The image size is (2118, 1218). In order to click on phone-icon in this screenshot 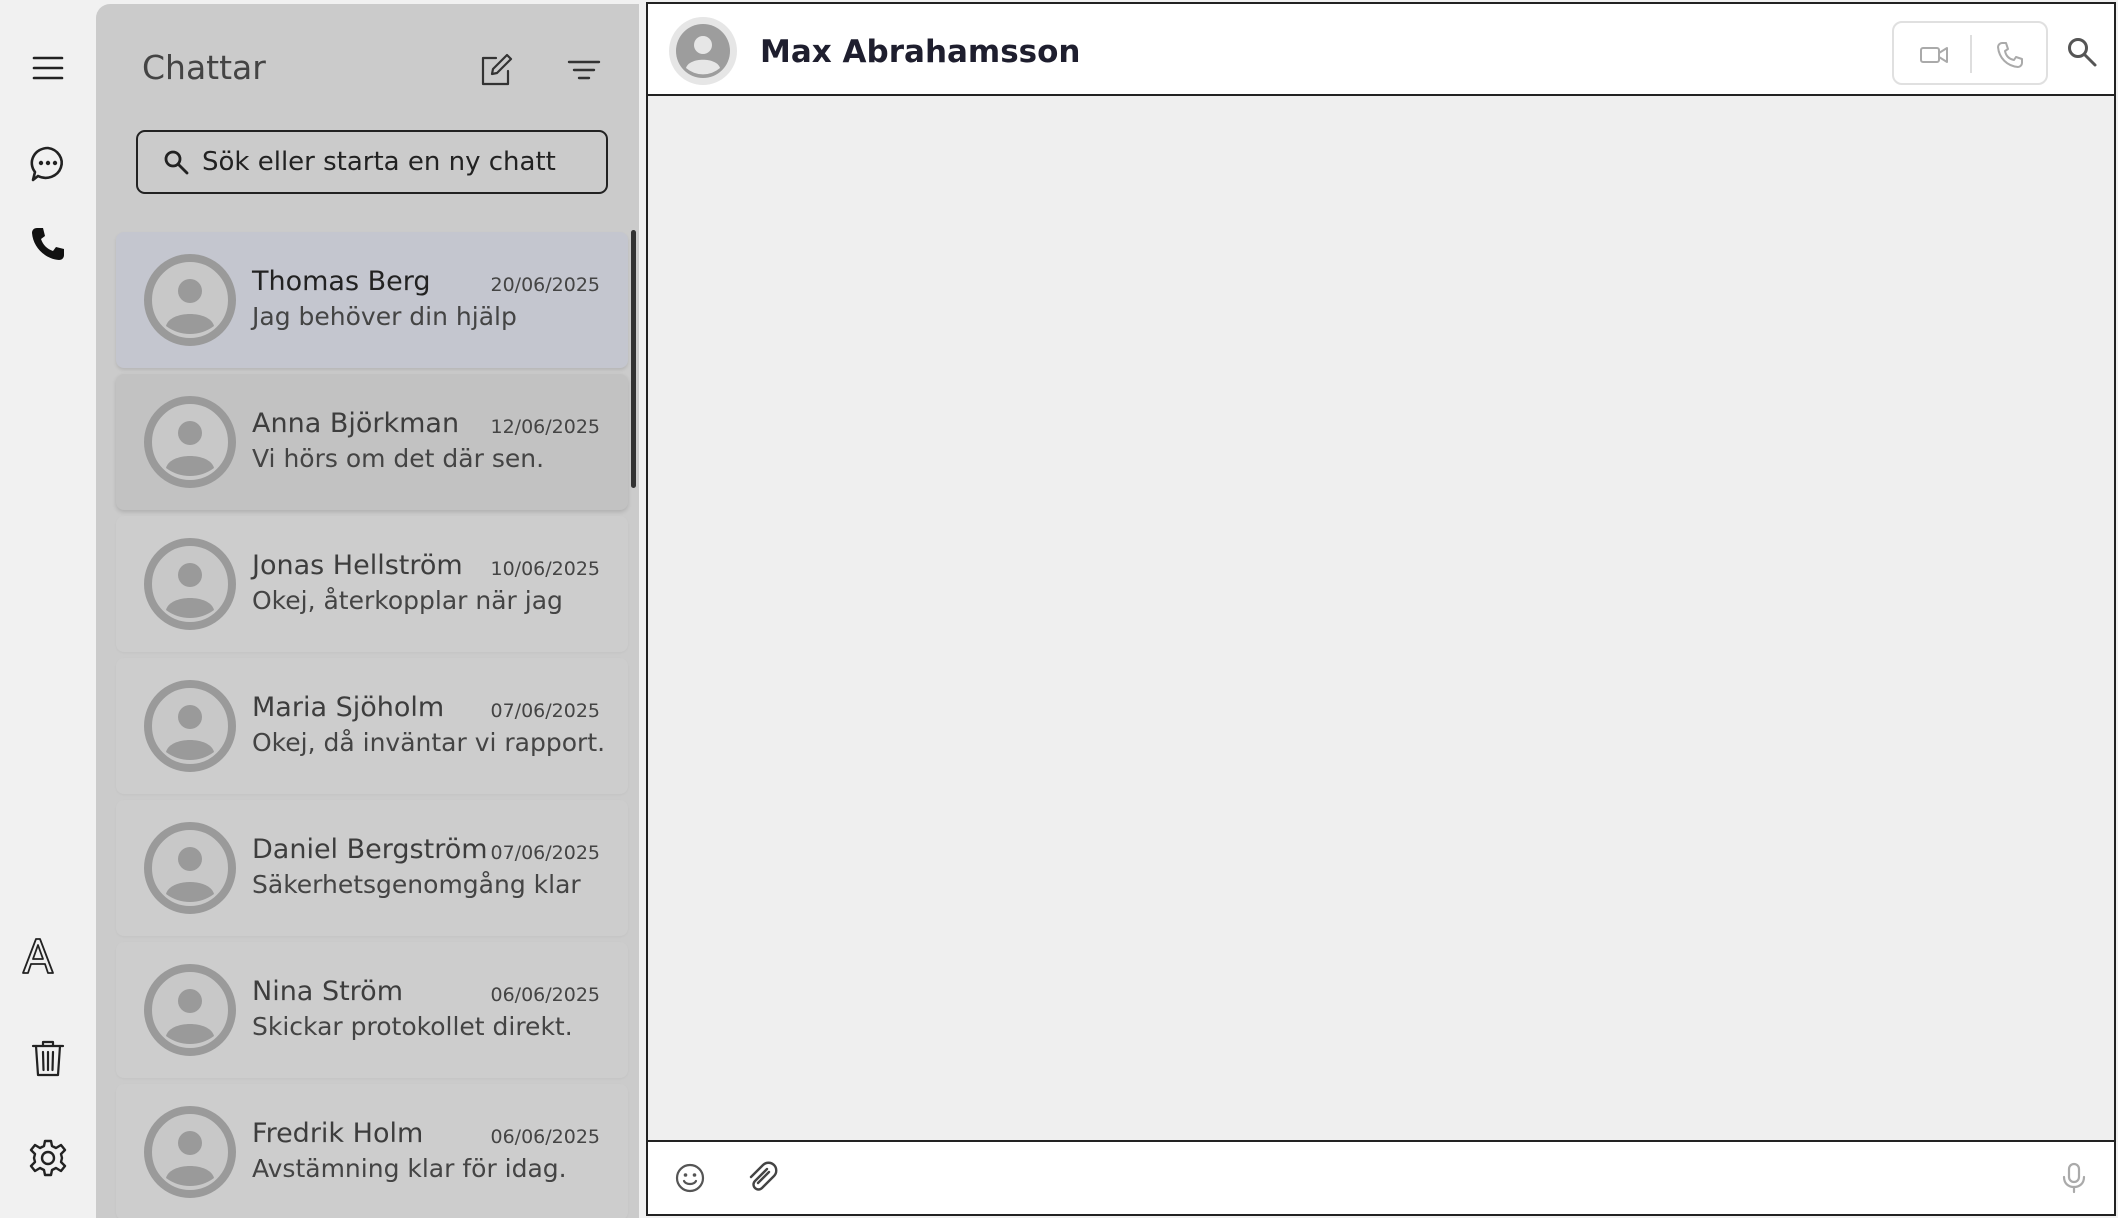, I will do `click(48, 244)`.